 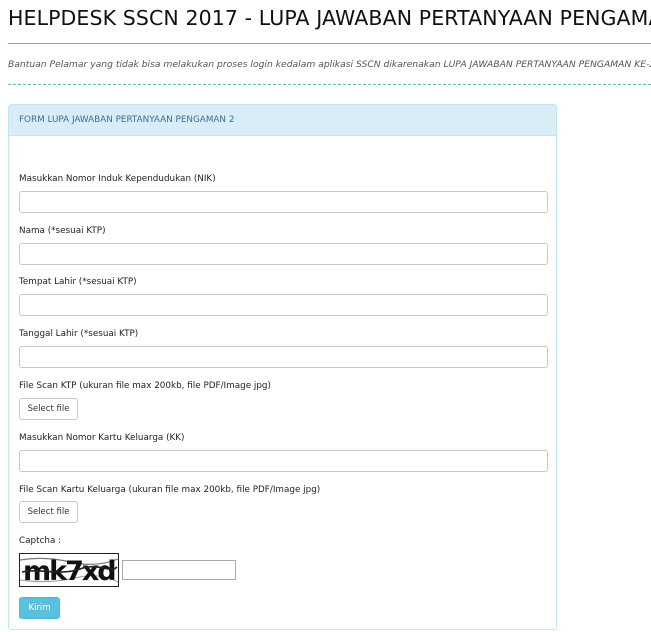 What do you see at coordinates (282, 120) in the screenshot?
I see `form-panel-heading: FORM LUPA JAWABAN PERTANYAAN PENGAMAN 2` at bounding box center [282, 120].